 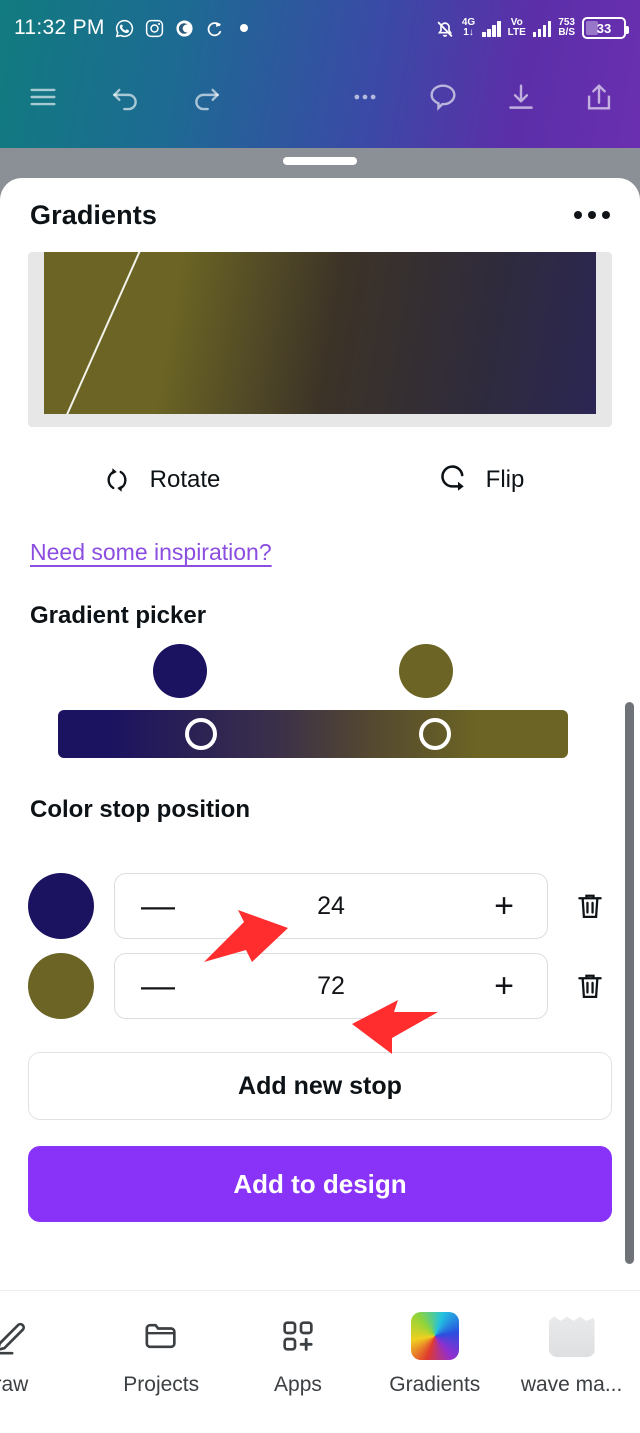 I want to click on sheet-scrollbar, so click(x=629, y=983).